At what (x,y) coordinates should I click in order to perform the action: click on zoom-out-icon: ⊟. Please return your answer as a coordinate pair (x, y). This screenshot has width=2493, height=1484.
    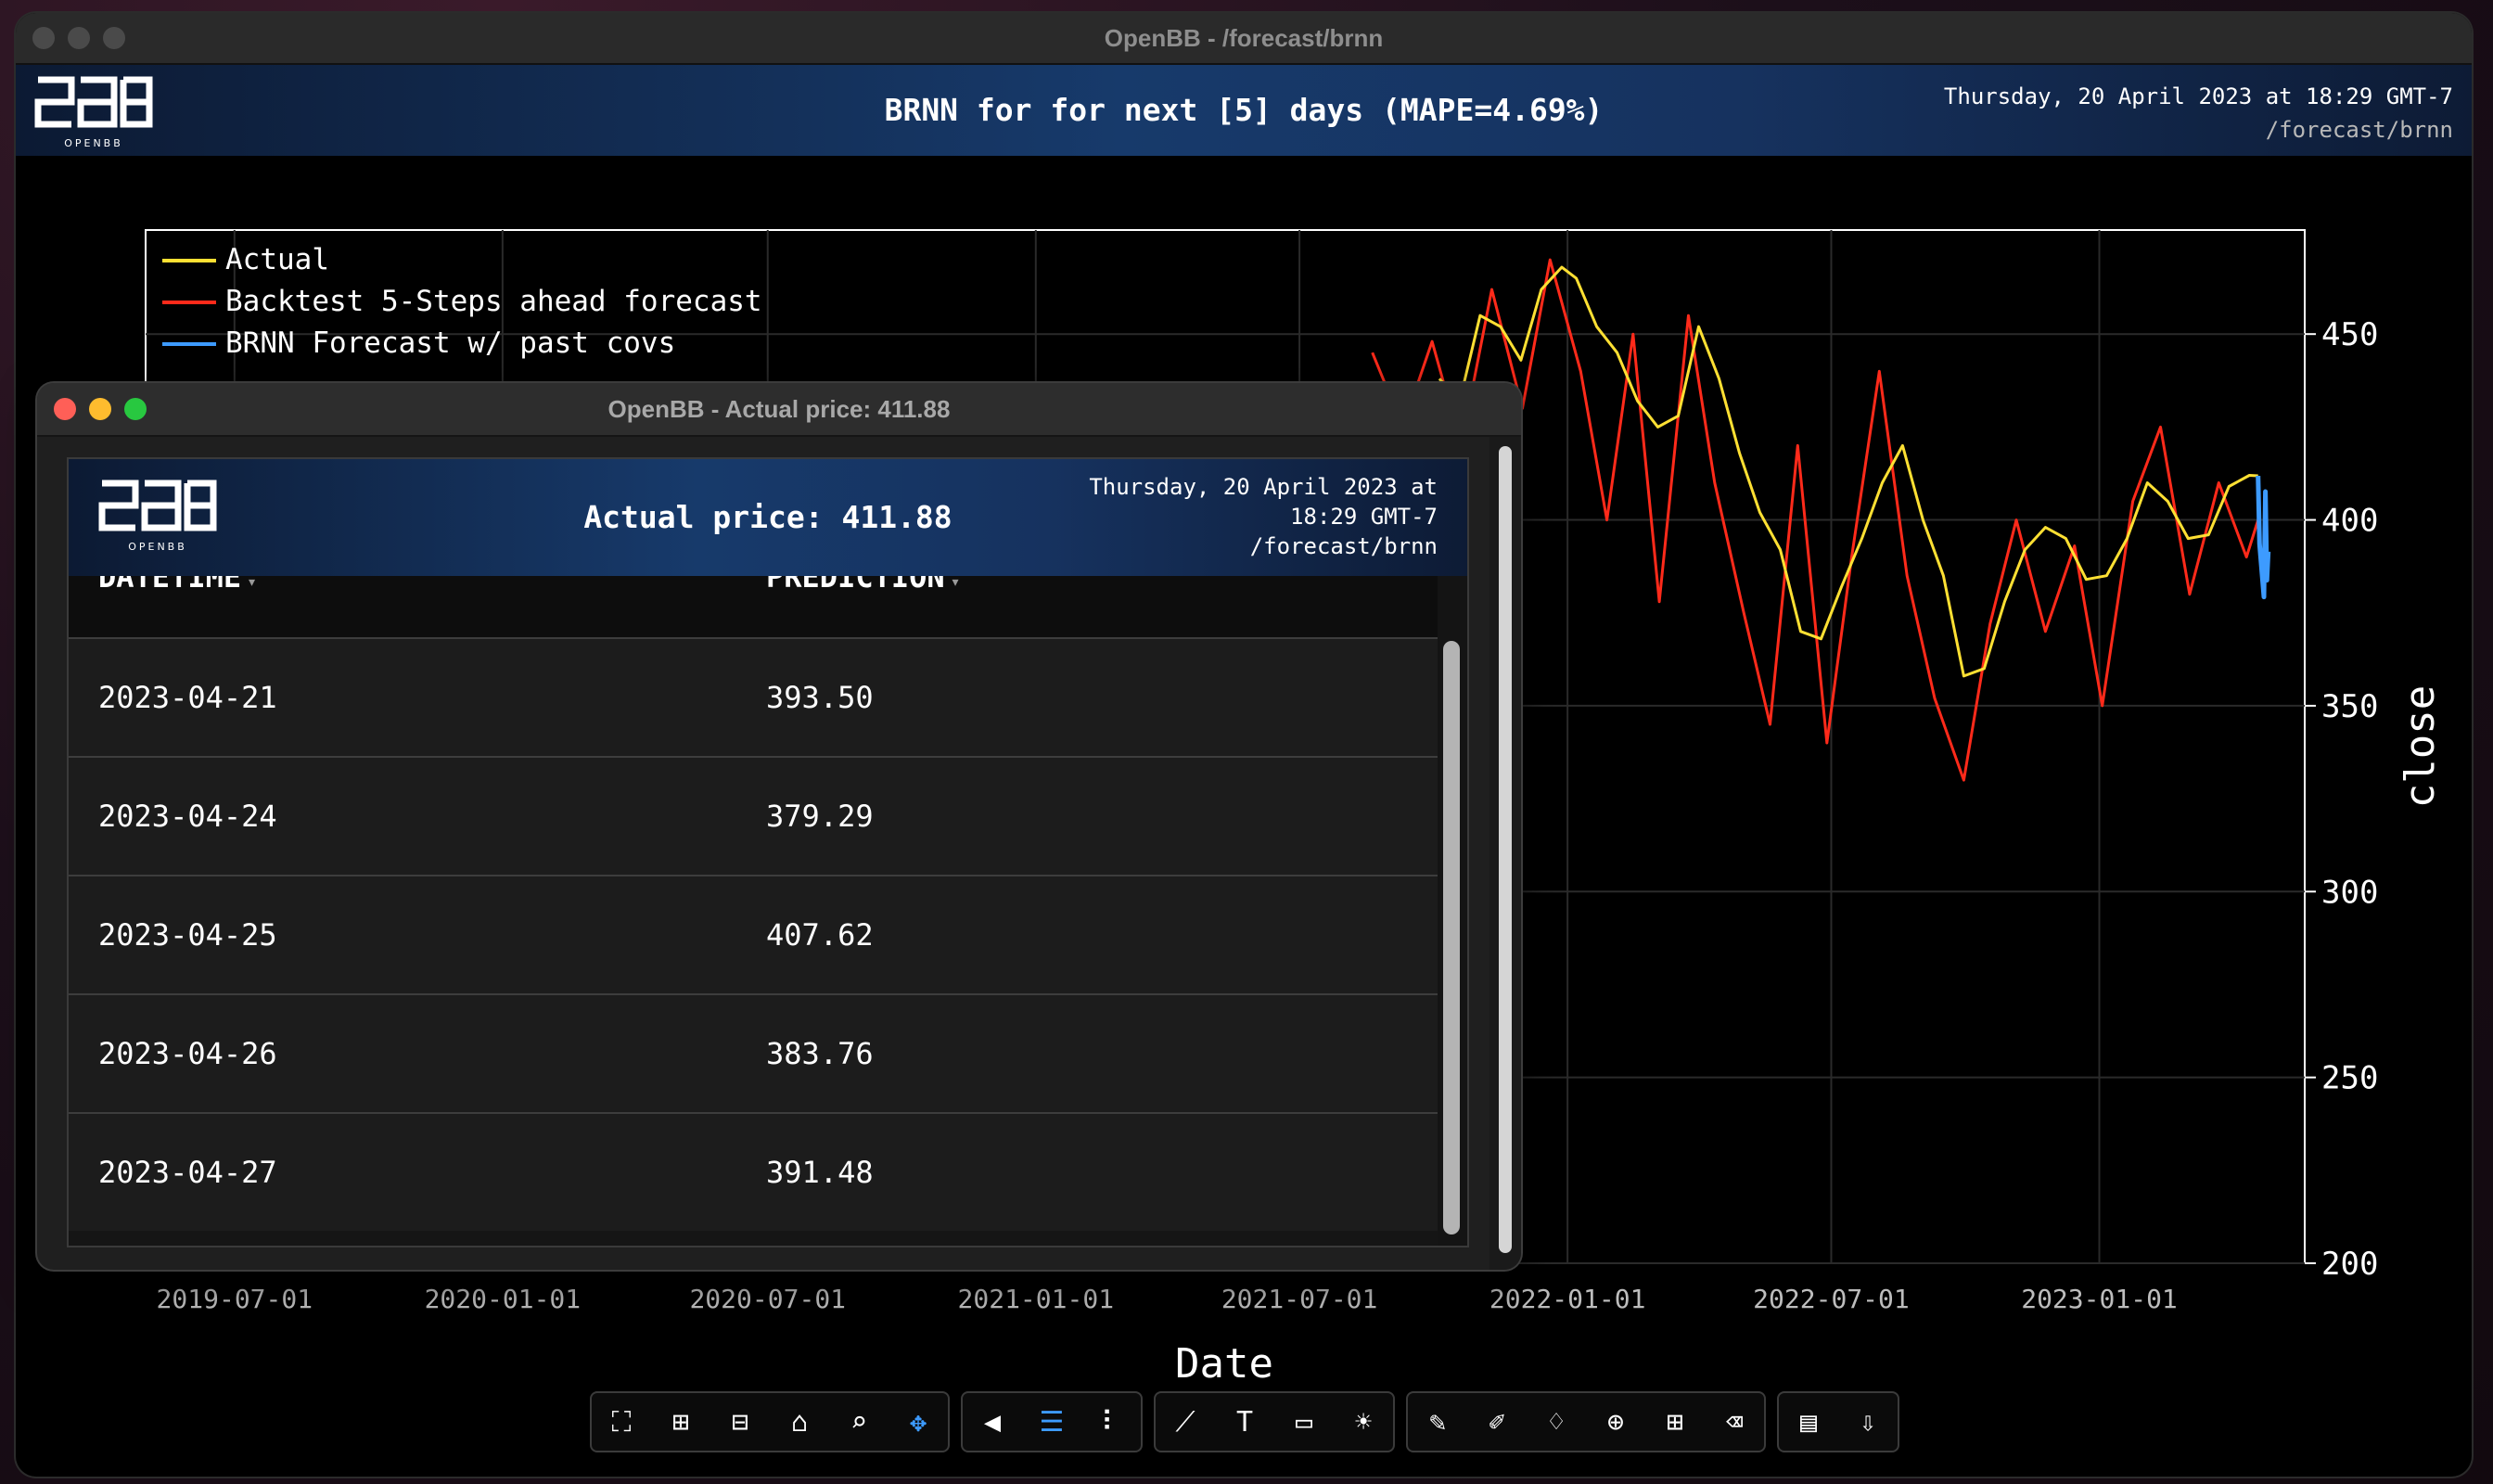
    Looking at the image, I should click on (740, 1422).